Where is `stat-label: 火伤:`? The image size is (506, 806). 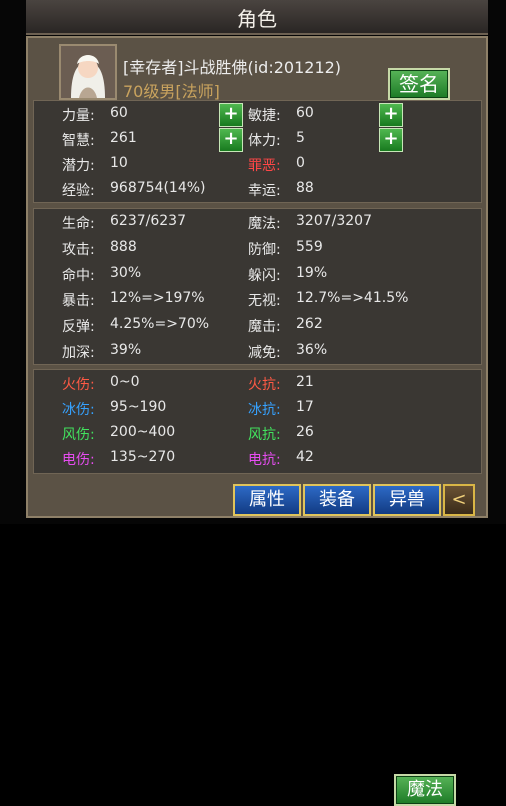 stat-label: 火伤: is located at coordinates (78, 385).